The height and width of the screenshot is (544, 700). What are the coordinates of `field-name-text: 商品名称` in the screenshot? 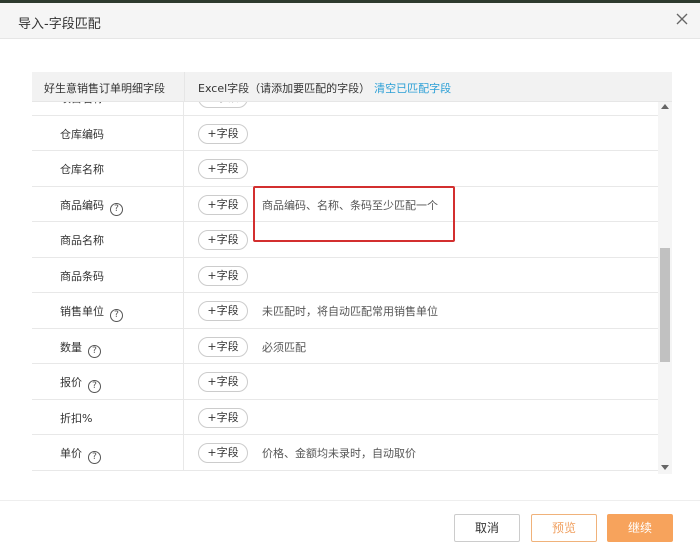 It's located at (82, 240).